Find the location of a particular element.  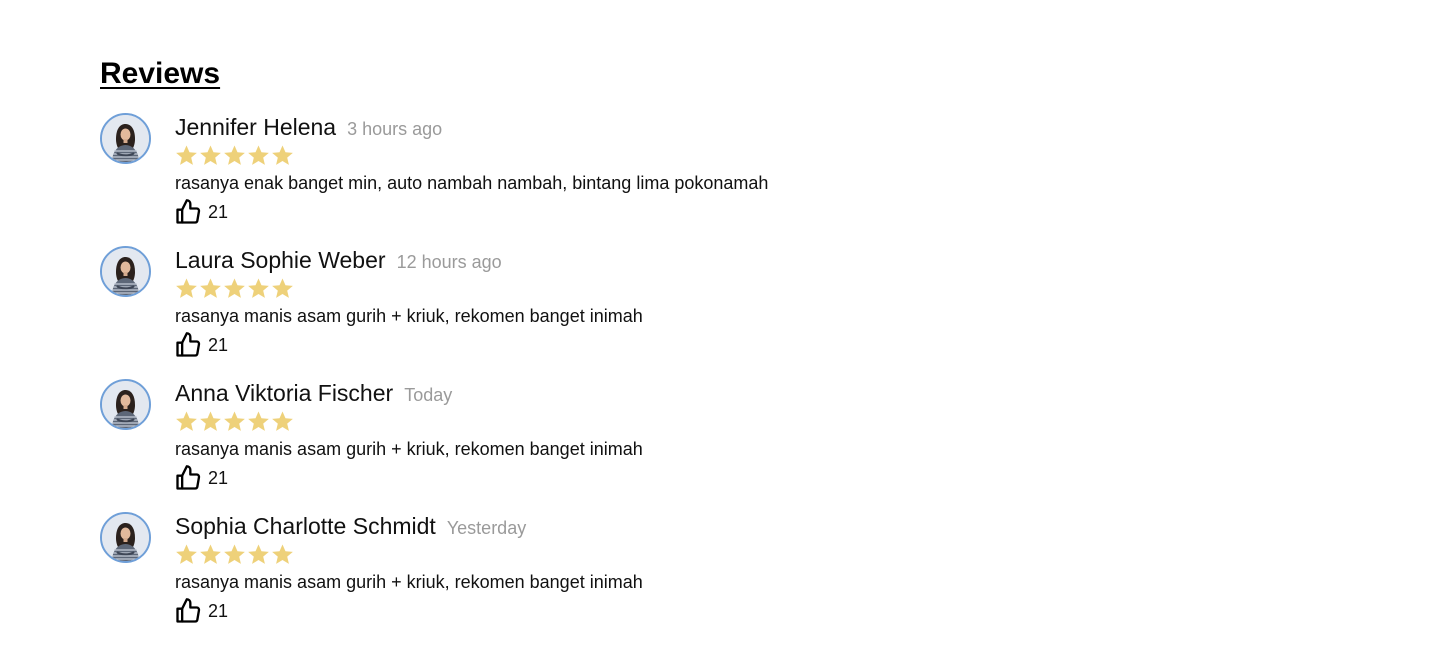

review-header: Jennifer Helena 3 hours ago is located at coordinates (471, 127).